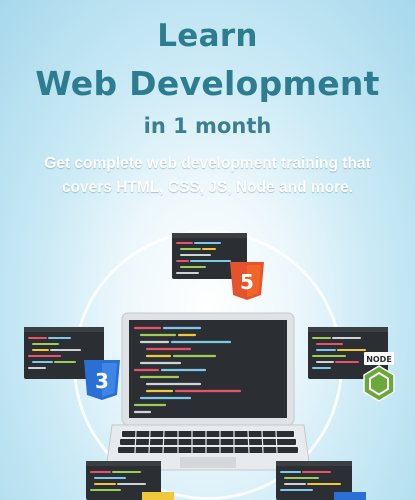  I want to click on node-label: NODE, so click(379, 359).